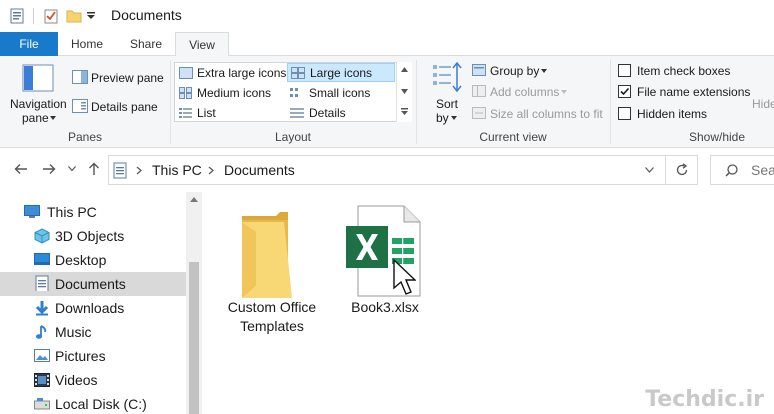  I want to click on preview-pane-button: Preview pane, so click(127, 78).